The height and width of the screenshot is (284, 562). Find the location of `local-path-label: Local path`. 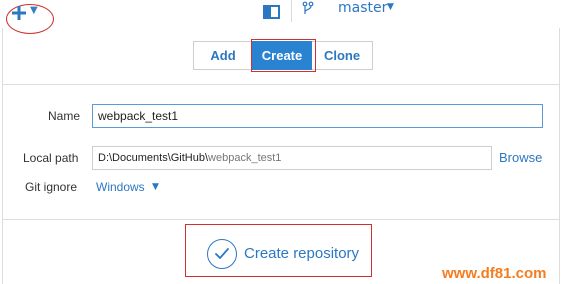

local-path-label: Local path is located at coordinates (51, 158).